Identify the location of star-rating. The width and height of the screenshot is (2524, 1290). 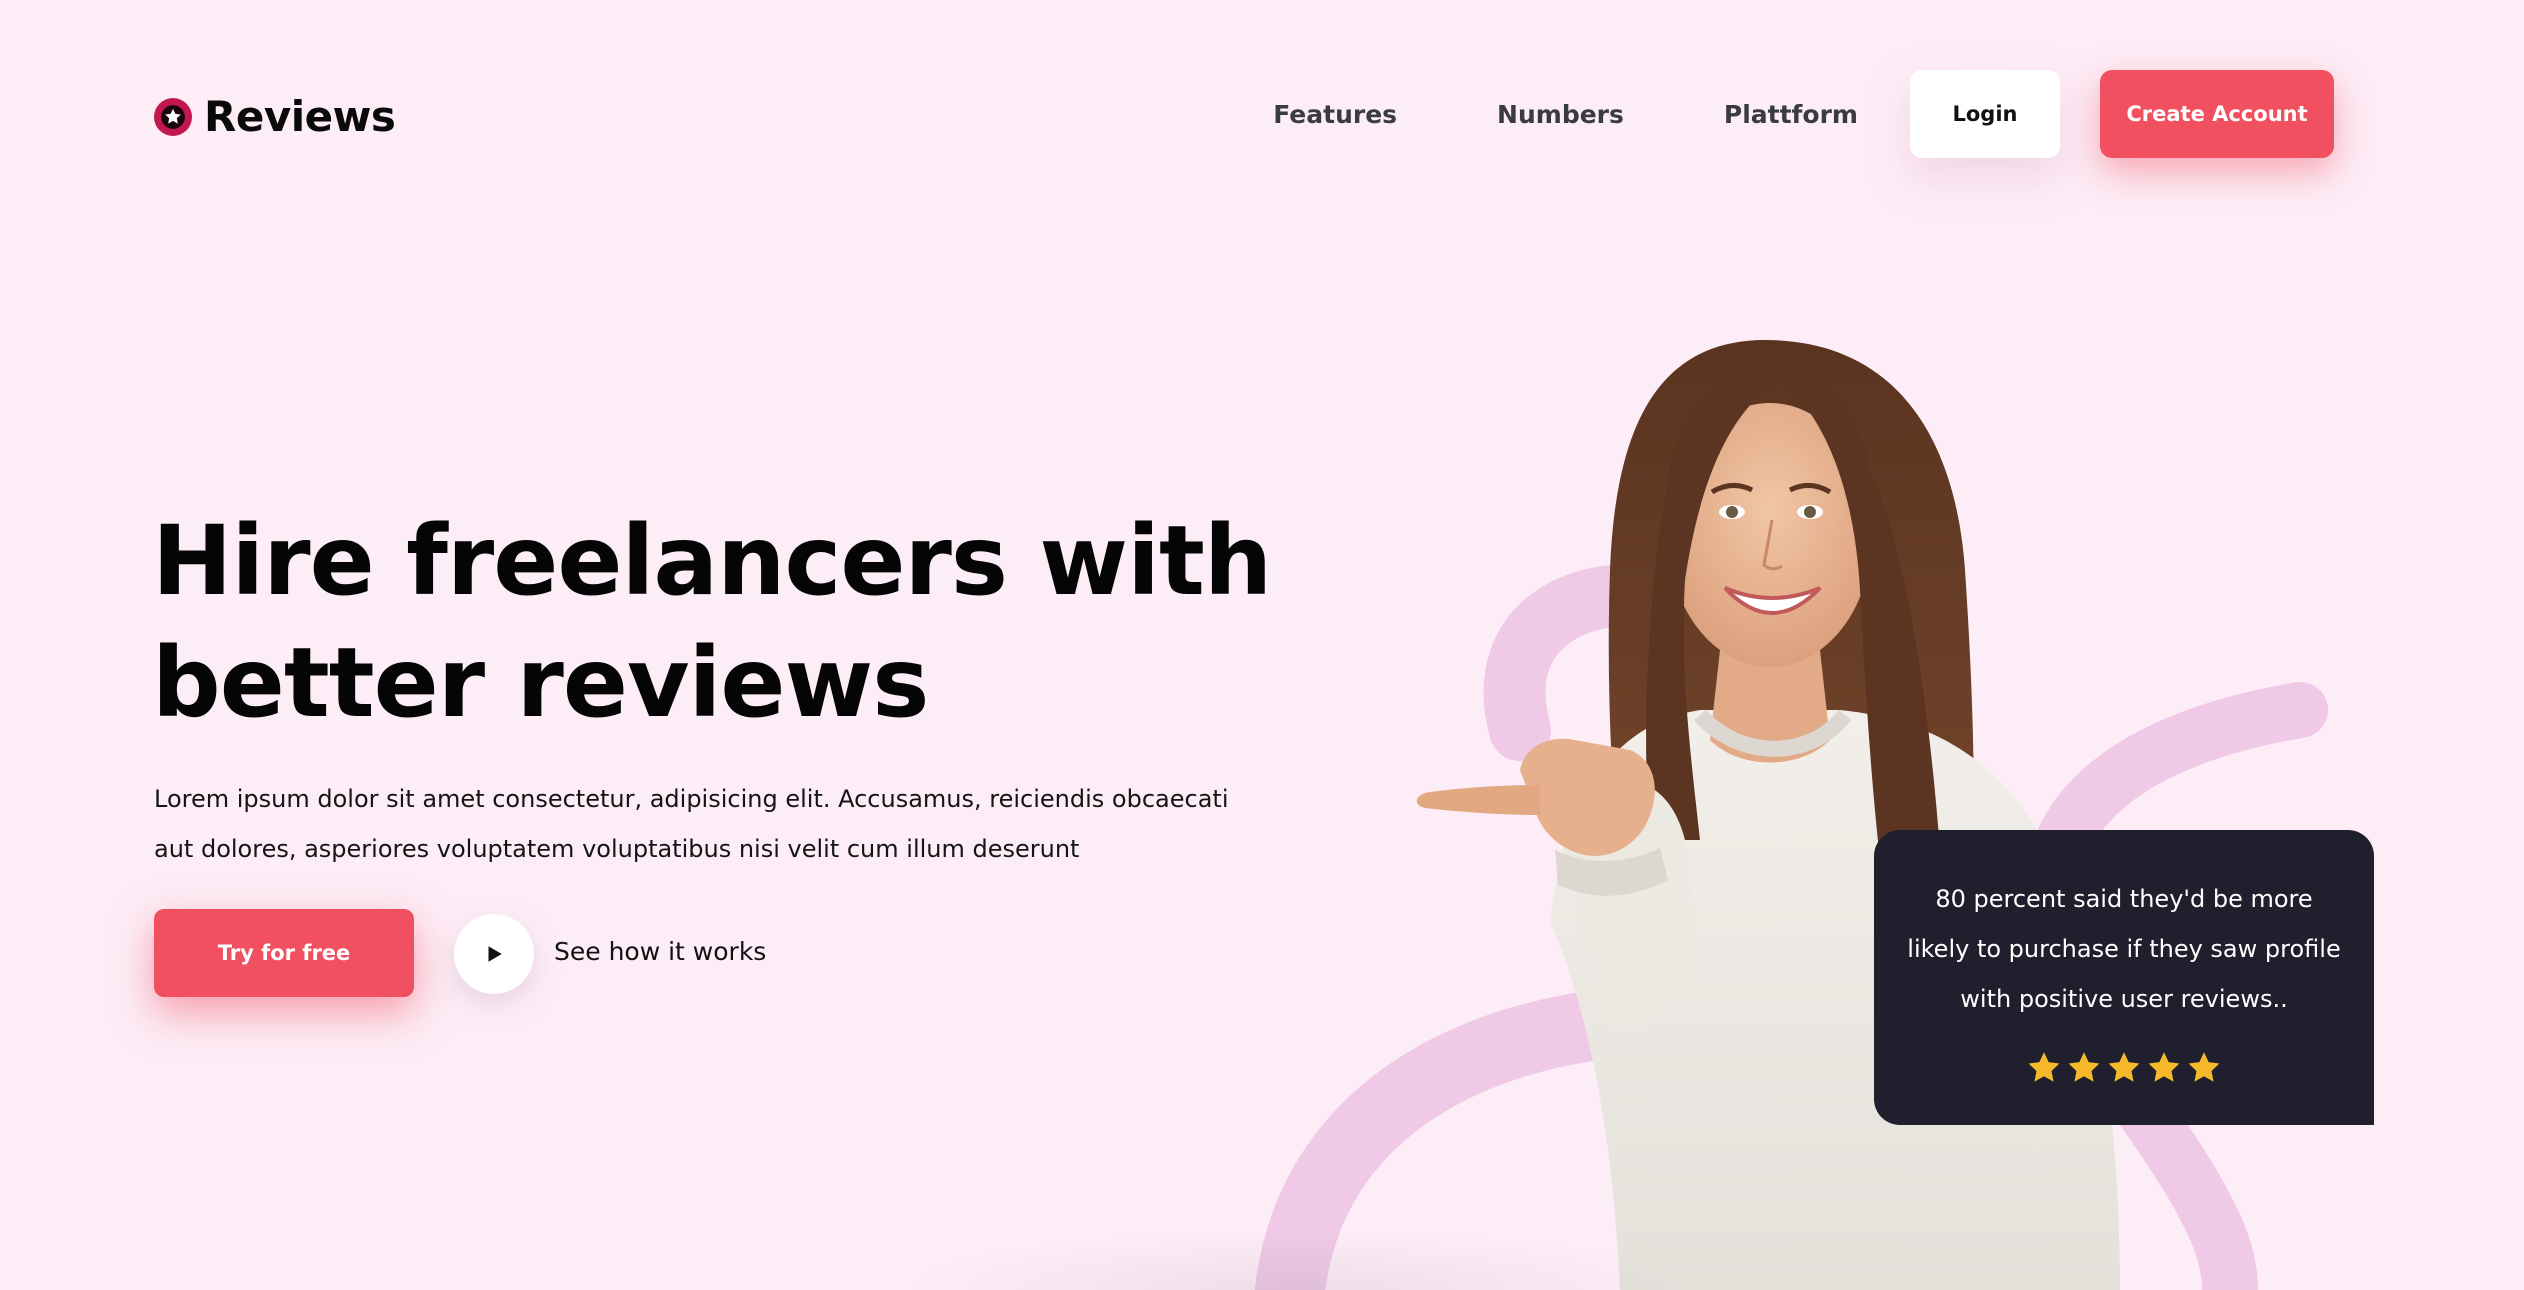
(2124, 1068).